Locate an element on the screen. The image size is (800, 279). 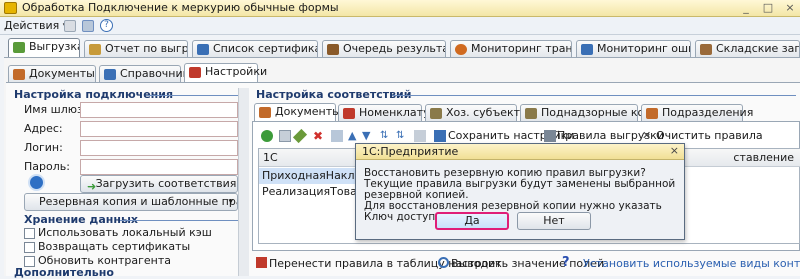
settings-icon is located at coordinates (195, 72).